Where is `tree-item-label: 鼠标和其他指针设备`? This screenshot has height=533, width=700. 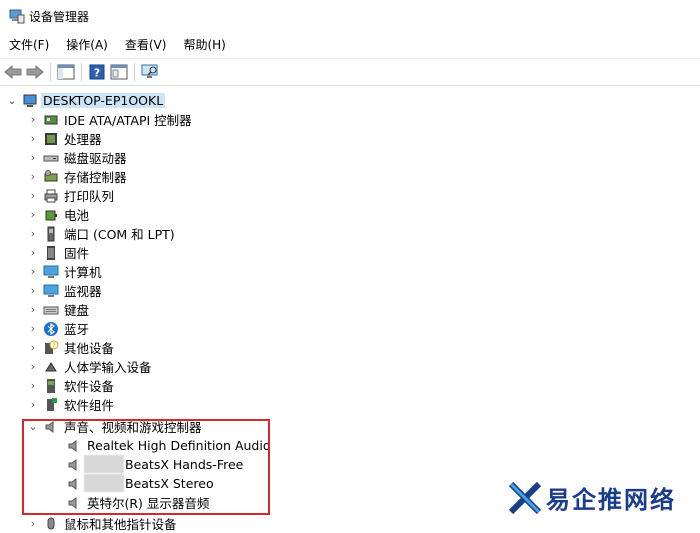 tree-item-label: 鼠标和其他指针设备 is located at coordinates (120, 524).